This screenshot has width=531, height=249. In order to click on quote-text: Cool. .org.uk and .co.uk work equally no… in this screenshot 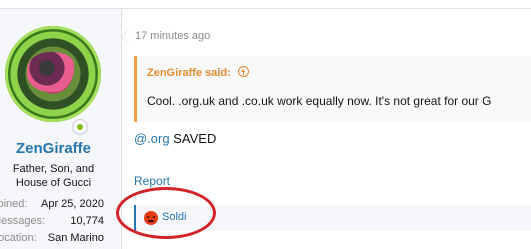, I will do `click(319, 101)`.